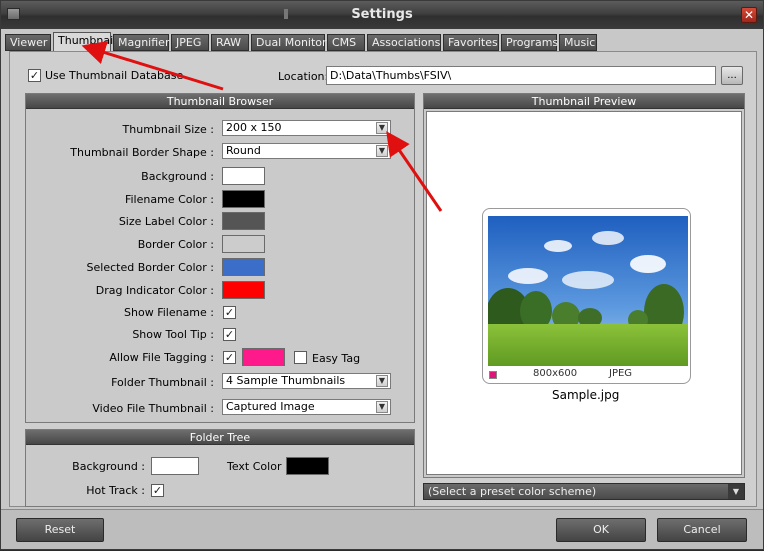 This screenshot has width=764, height=551. I want to click on preset-color-scheme-value: (Select a preset color scheme), so click(512, 491).